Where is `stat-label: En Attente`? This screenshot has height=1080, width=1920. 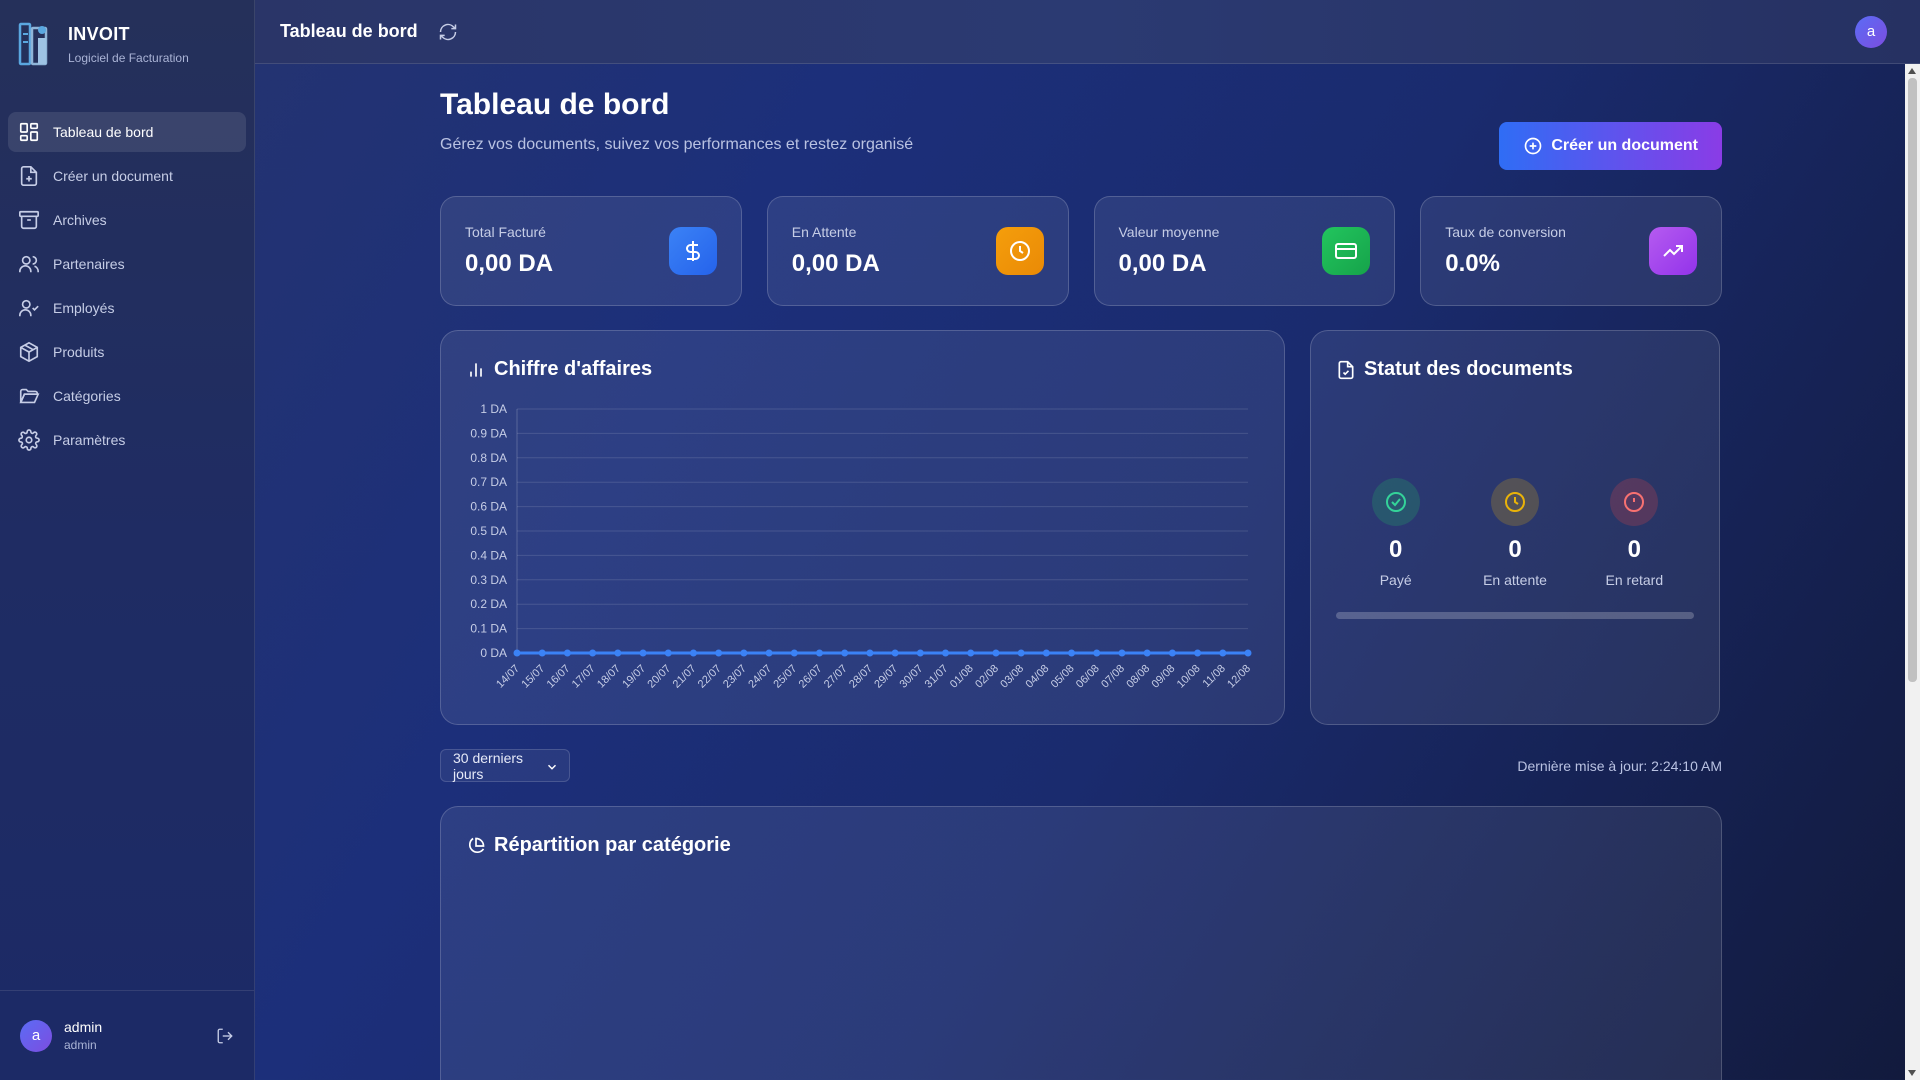
stat-label: En Attente is located at coordinates (824, 232).